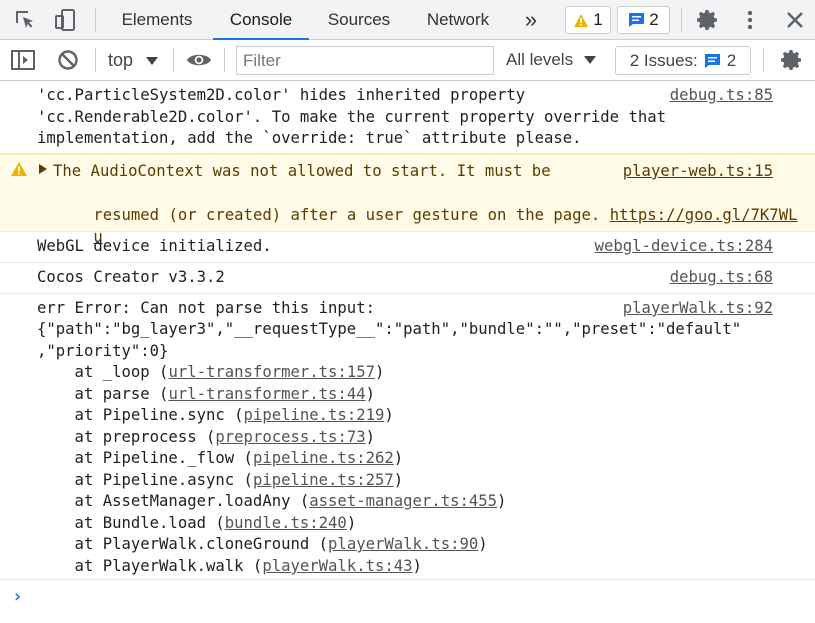 This screenshot has height=623, width=815. I want to click on stack-frame-link: preprocess.ts:73, so click(290, 437).